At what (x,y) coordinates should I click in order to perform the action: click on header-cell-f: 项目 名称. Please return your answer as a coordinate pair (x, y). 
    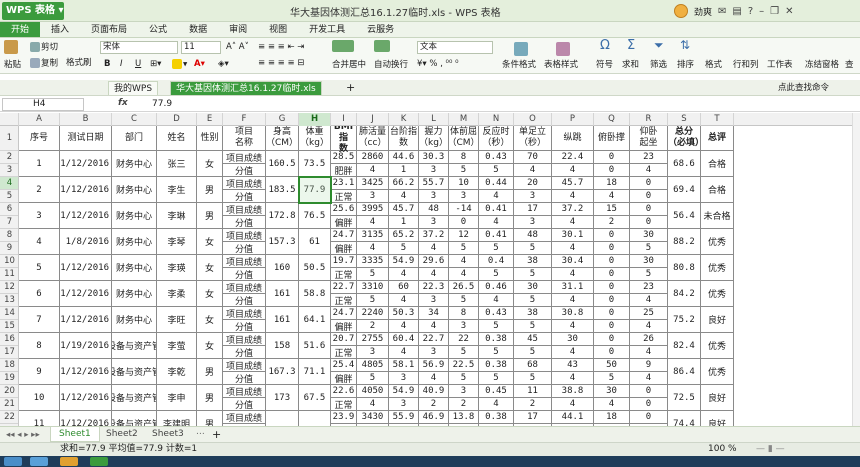
    Looking at the image, I should click on (244, 138).